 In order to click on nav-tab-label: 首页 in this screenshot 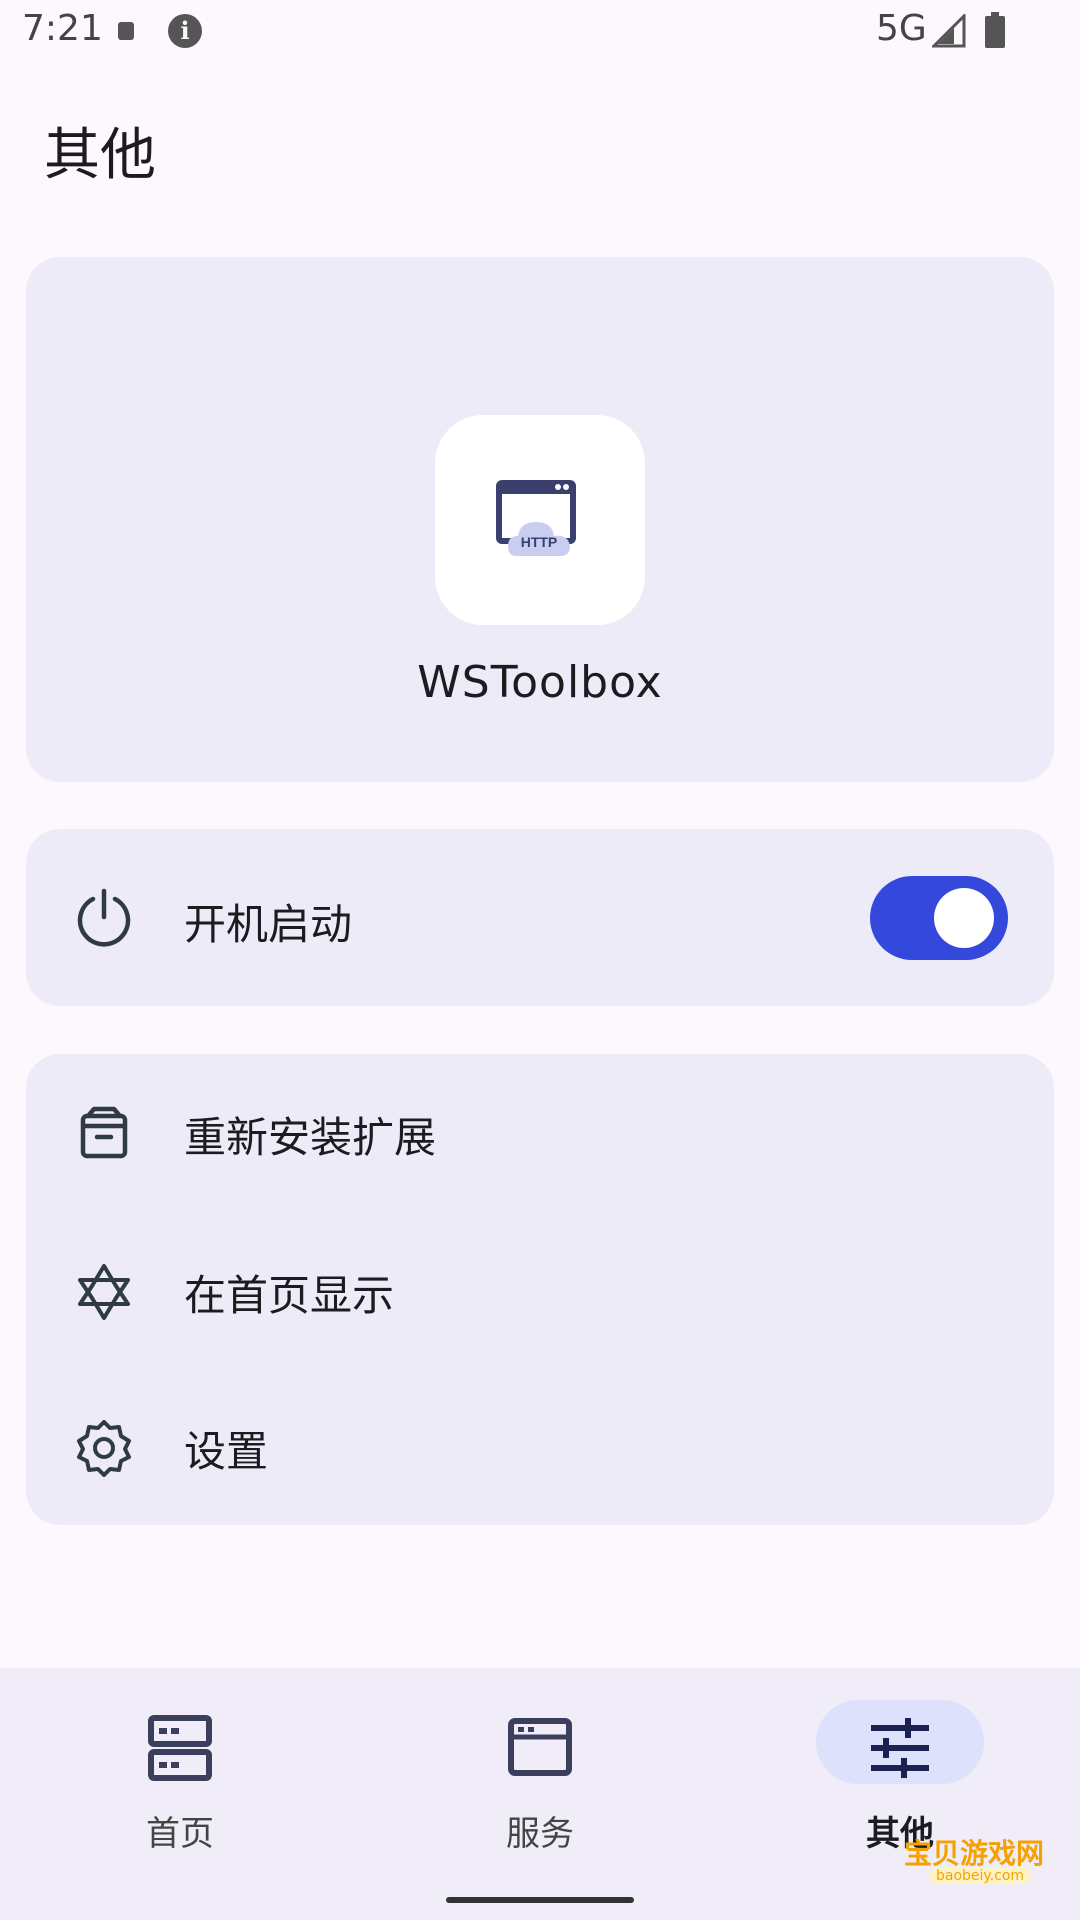, I will do `click(180, 1834)`.